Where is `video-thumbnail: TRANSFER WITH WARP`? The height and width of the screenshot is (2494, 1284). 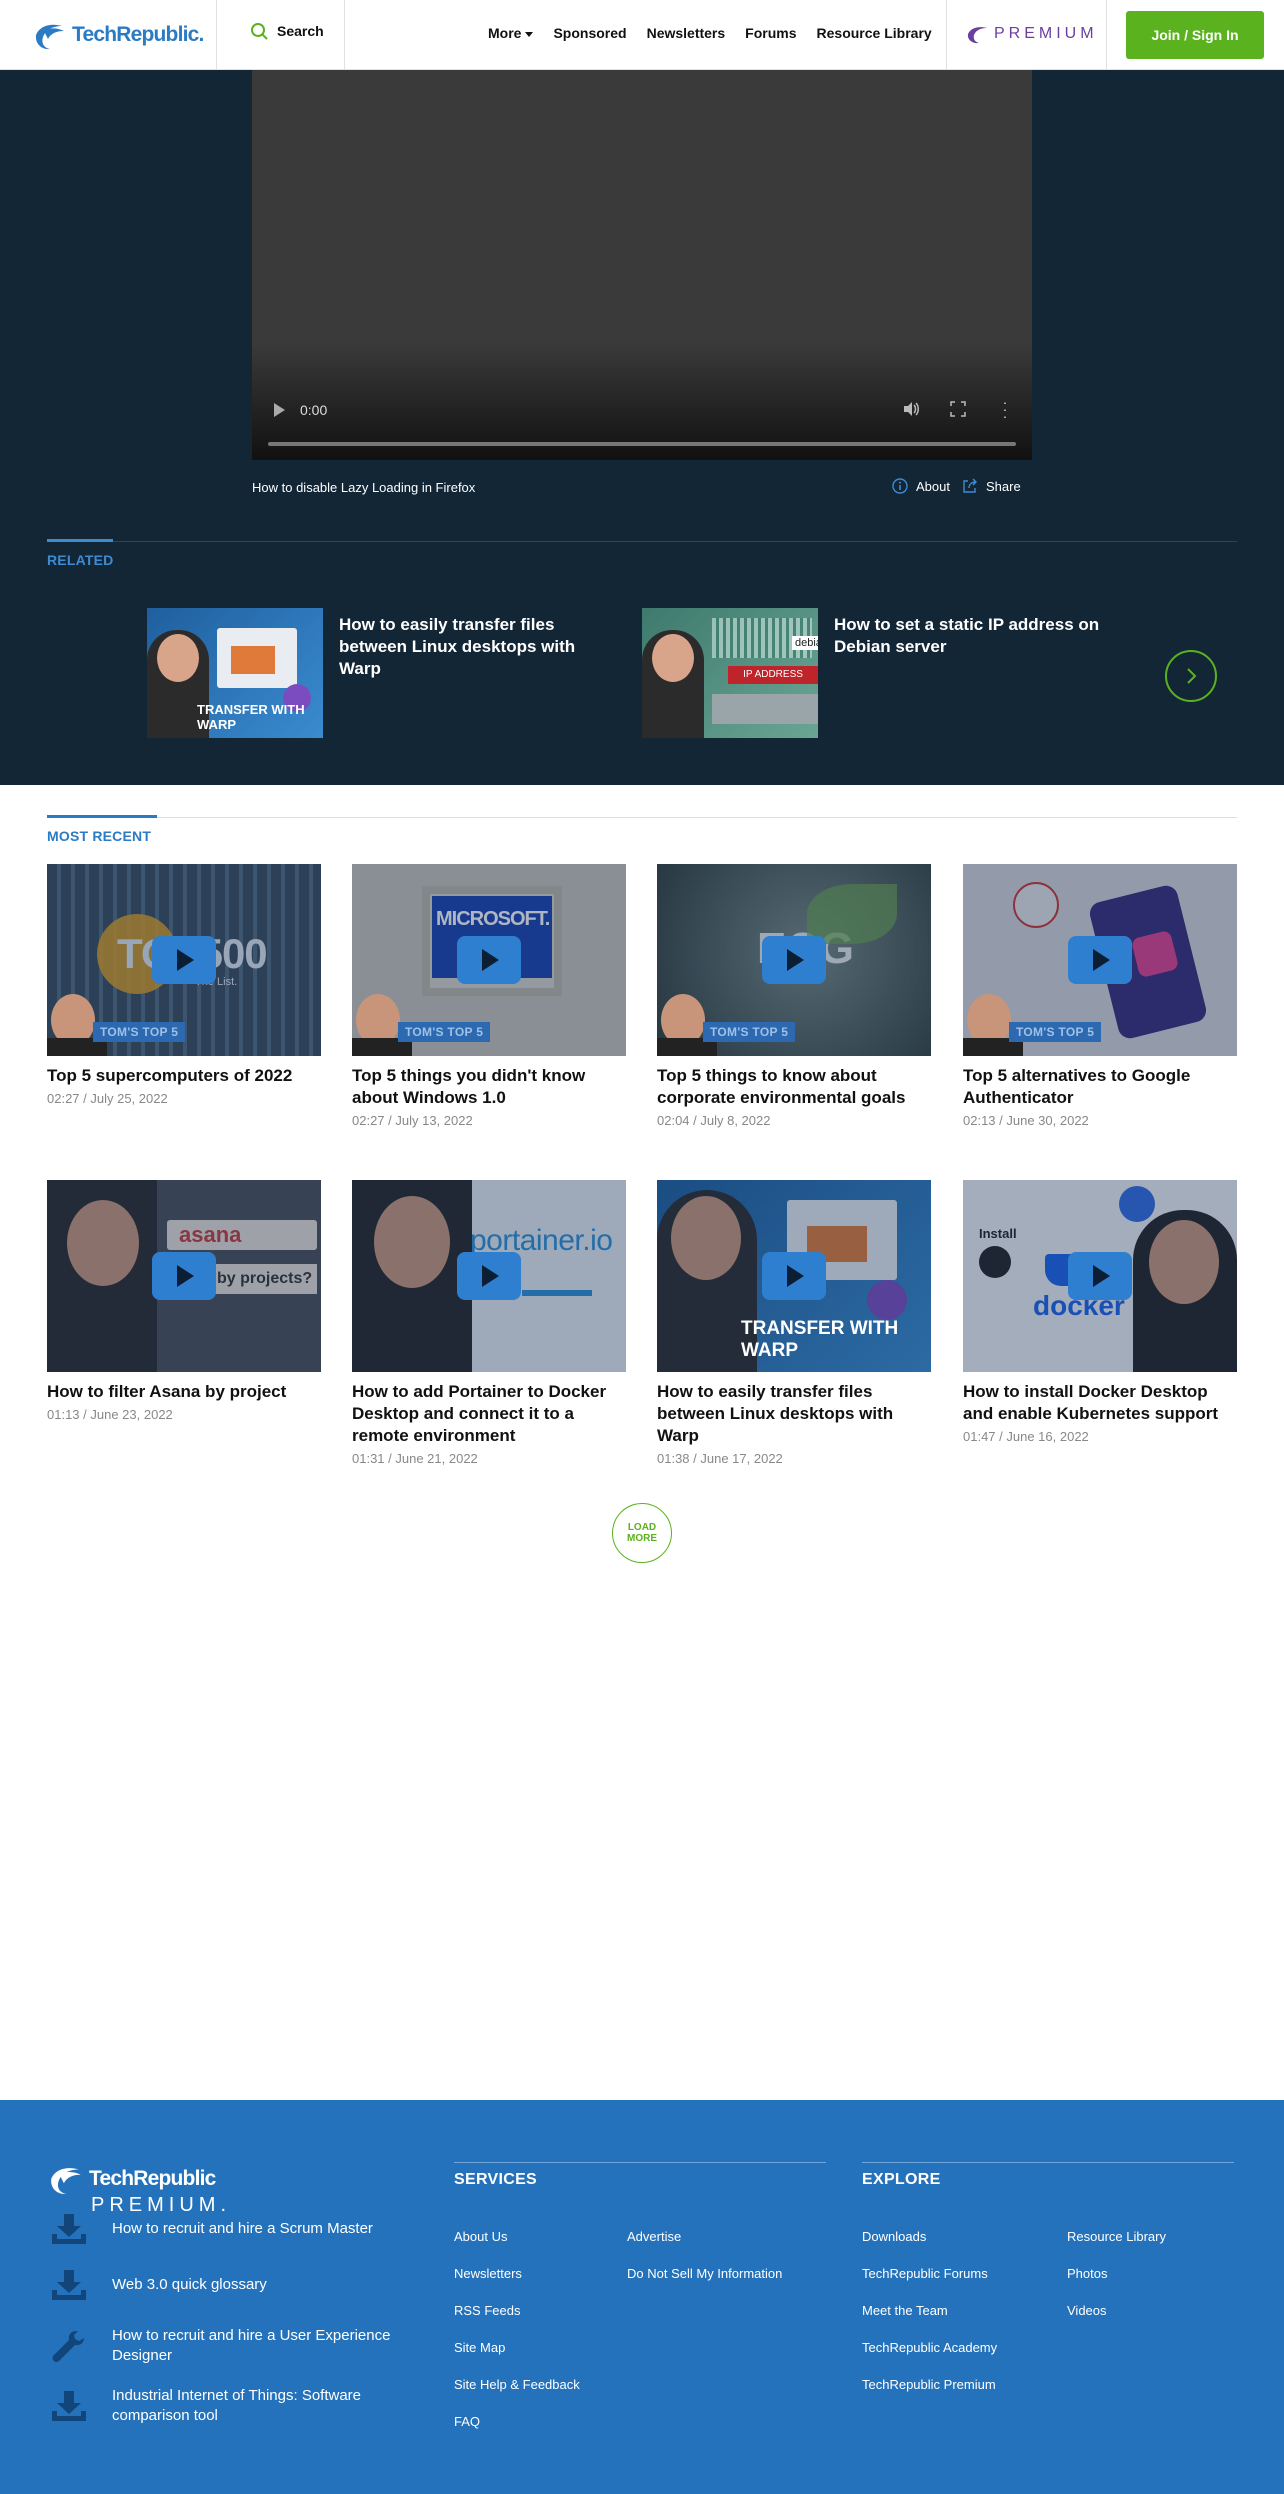
video-thumbnail: TRANSFER WITH WARP is located at coordinates (794, 1276).